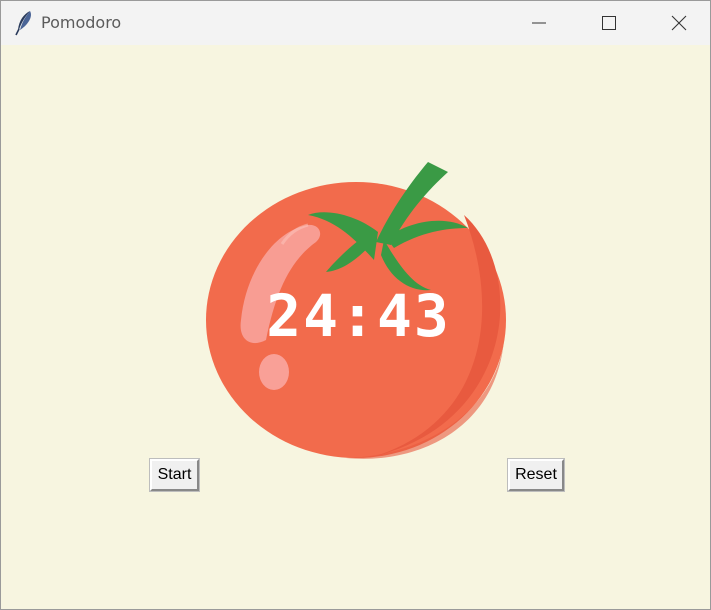 This screenshot has width=711, height=610. I want to click on timer-display: 24:43, so click(358, 316).